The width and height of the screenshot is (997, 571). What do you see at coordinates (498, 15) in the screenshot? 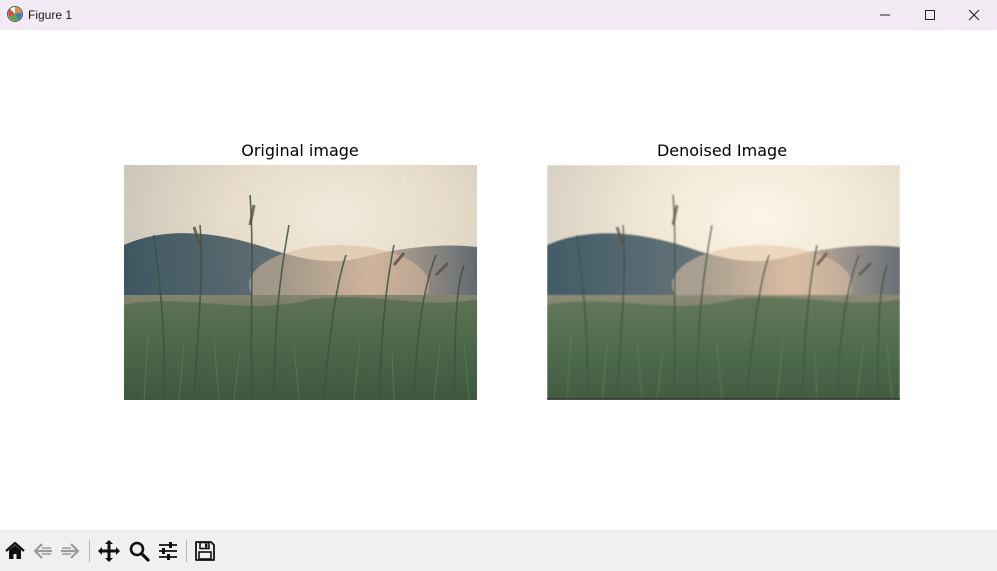
I see `title-bar: Figure 1` at bounding box center [498, 15].